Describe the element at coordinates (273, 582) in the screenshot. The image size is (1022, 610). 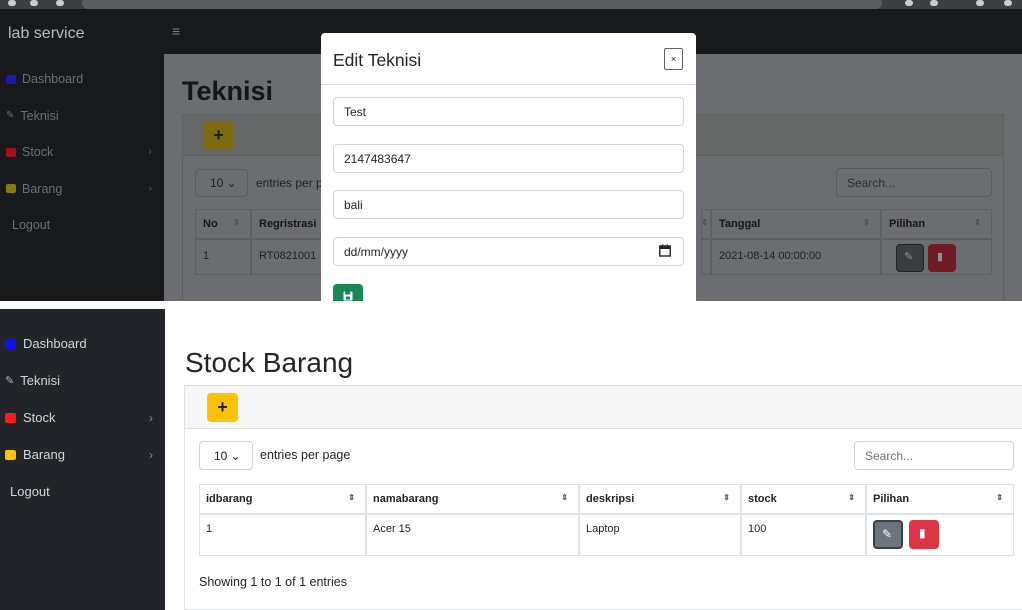
I see `table-info: Showing 1 to 1 of 1 entries` at that location.